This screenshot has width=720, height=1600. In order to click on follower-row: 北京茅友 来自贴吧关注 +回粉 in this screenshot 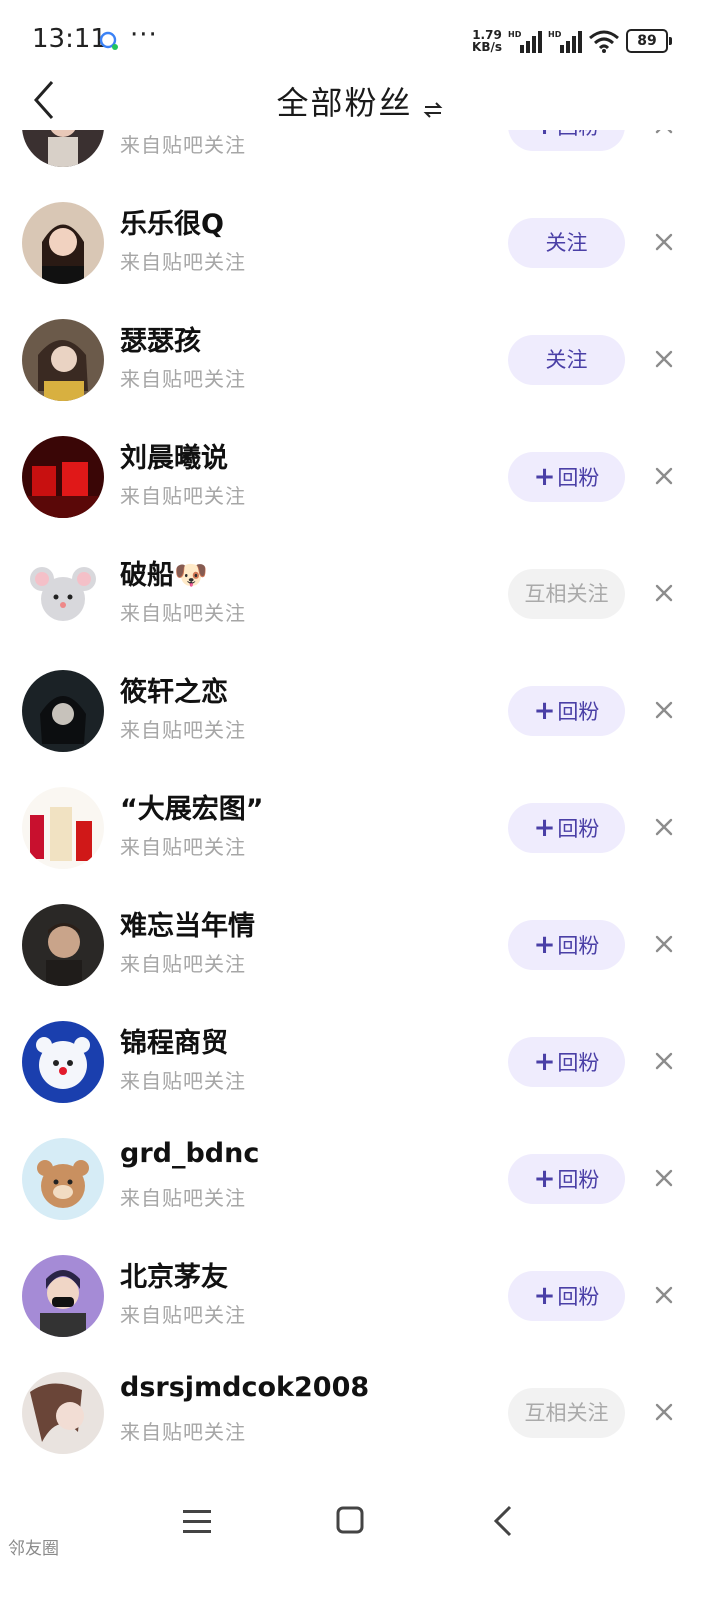, I will do `click(360, 1295)`.